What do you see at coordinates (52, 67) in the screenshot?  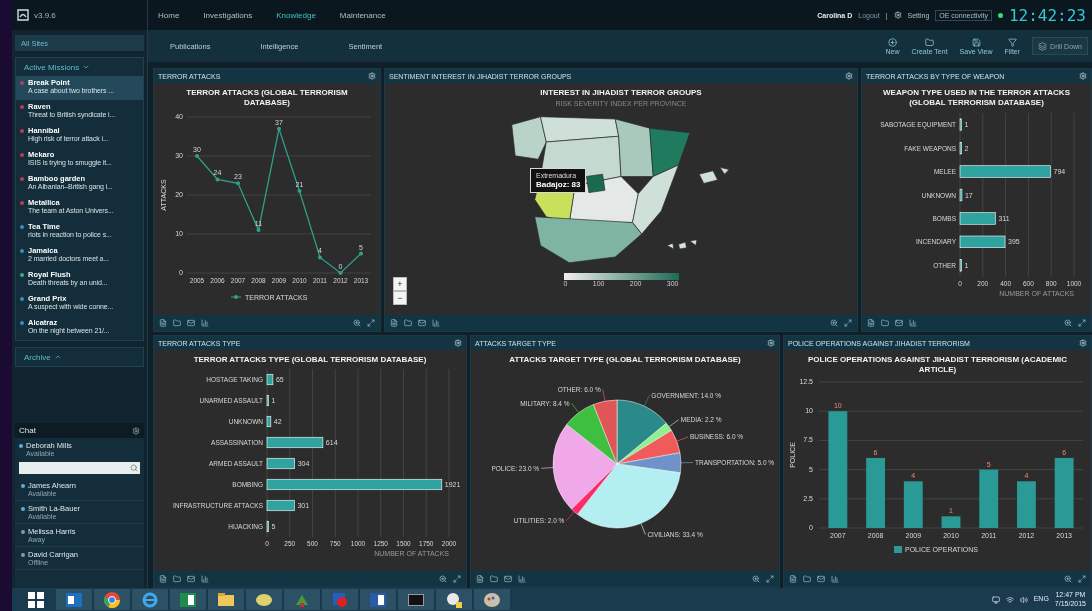 I see `section-header: Active Missions` at bounding box center [52, 67].